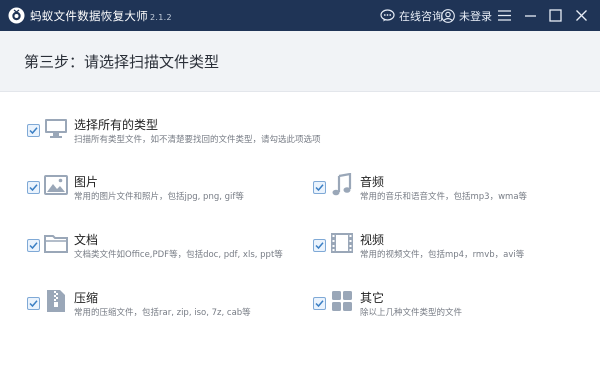 The height and width of the screenshot is (373, 600). I want to click on login-button: 未登录, so click(466, 15).